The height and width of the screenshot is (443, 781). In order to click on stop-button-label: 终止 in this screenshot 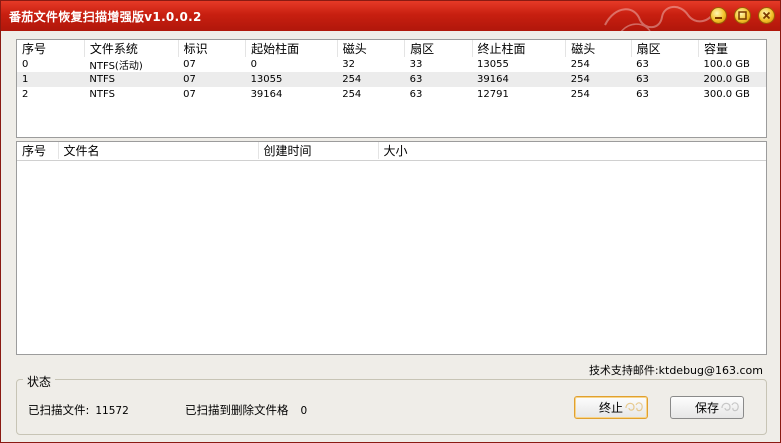, I will do `click(610, 408)`.